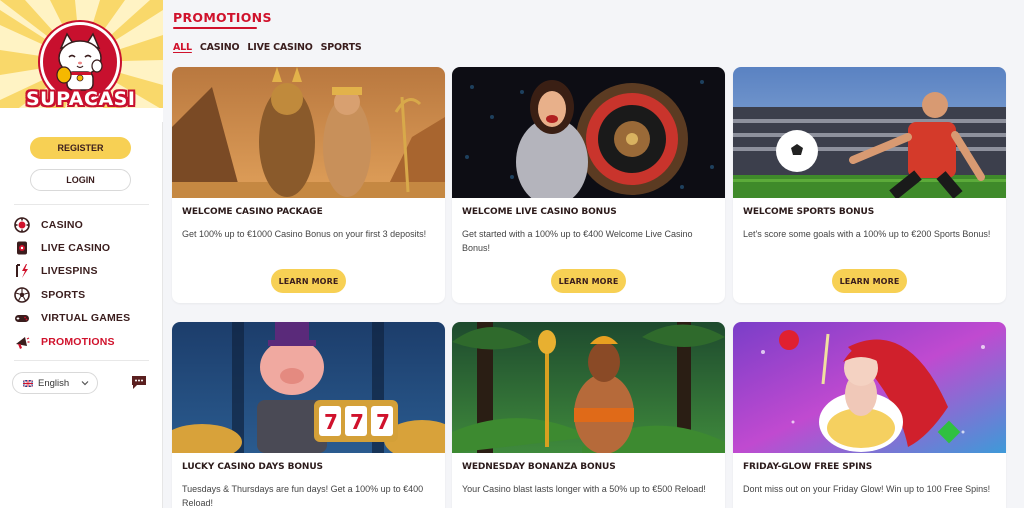 Image resolution: width=1024 pixels, height=508 pixels. I want to click on logo: SUPACASI, so click(81, 61).